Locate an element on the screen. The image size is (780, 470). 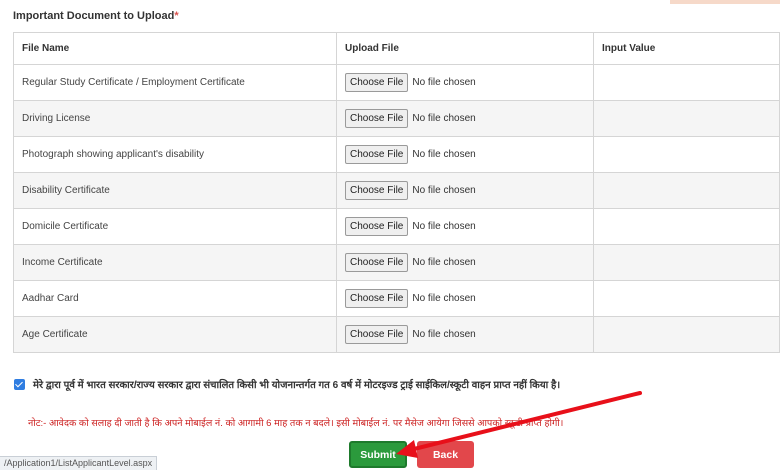
section-title-text: Important Document to Upload is located at coordinates (94, 16).